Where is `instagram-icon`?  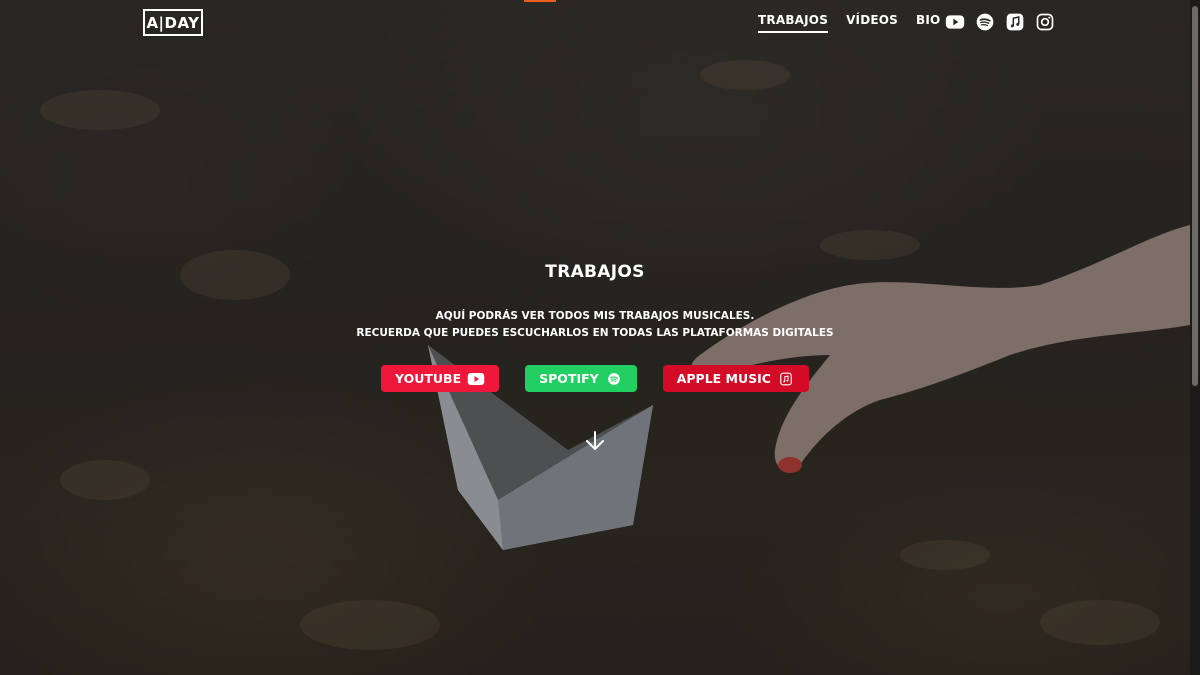 instagram-icon is located at coordinates (1045, 22).